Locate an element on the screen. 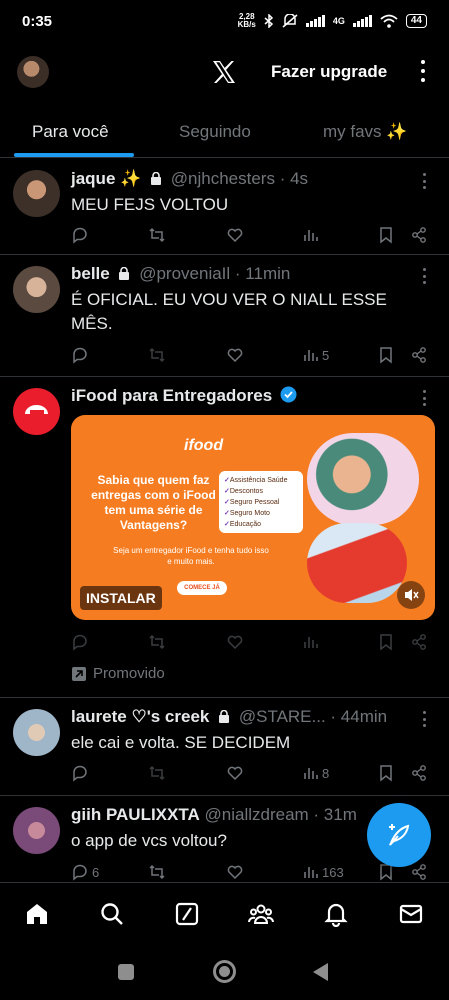 This screenshot has height=1000, width=449. tab-para-voce: Para você is located at coordinates (70, 132).